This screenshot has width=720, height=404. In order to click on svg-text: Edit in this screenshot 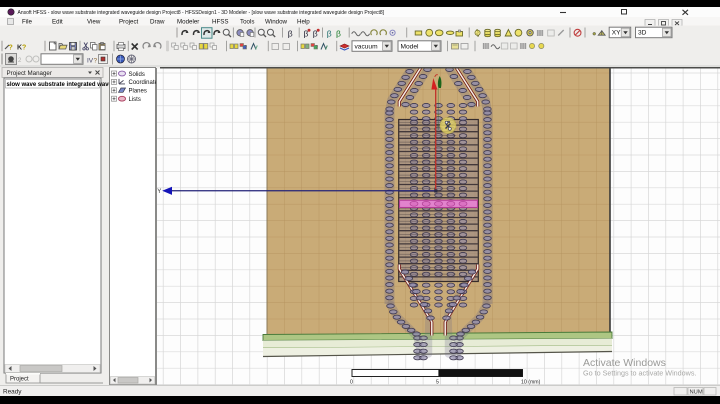, I will do `click(57, 22)`.